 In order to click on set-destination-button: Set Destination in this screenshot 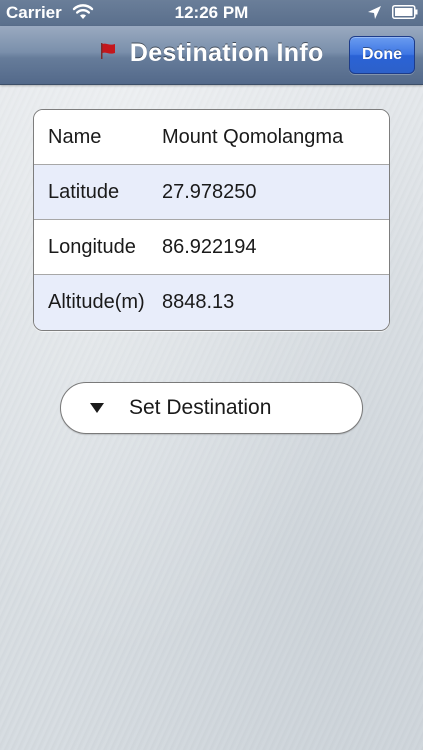, I will do `click(211, 408)`.